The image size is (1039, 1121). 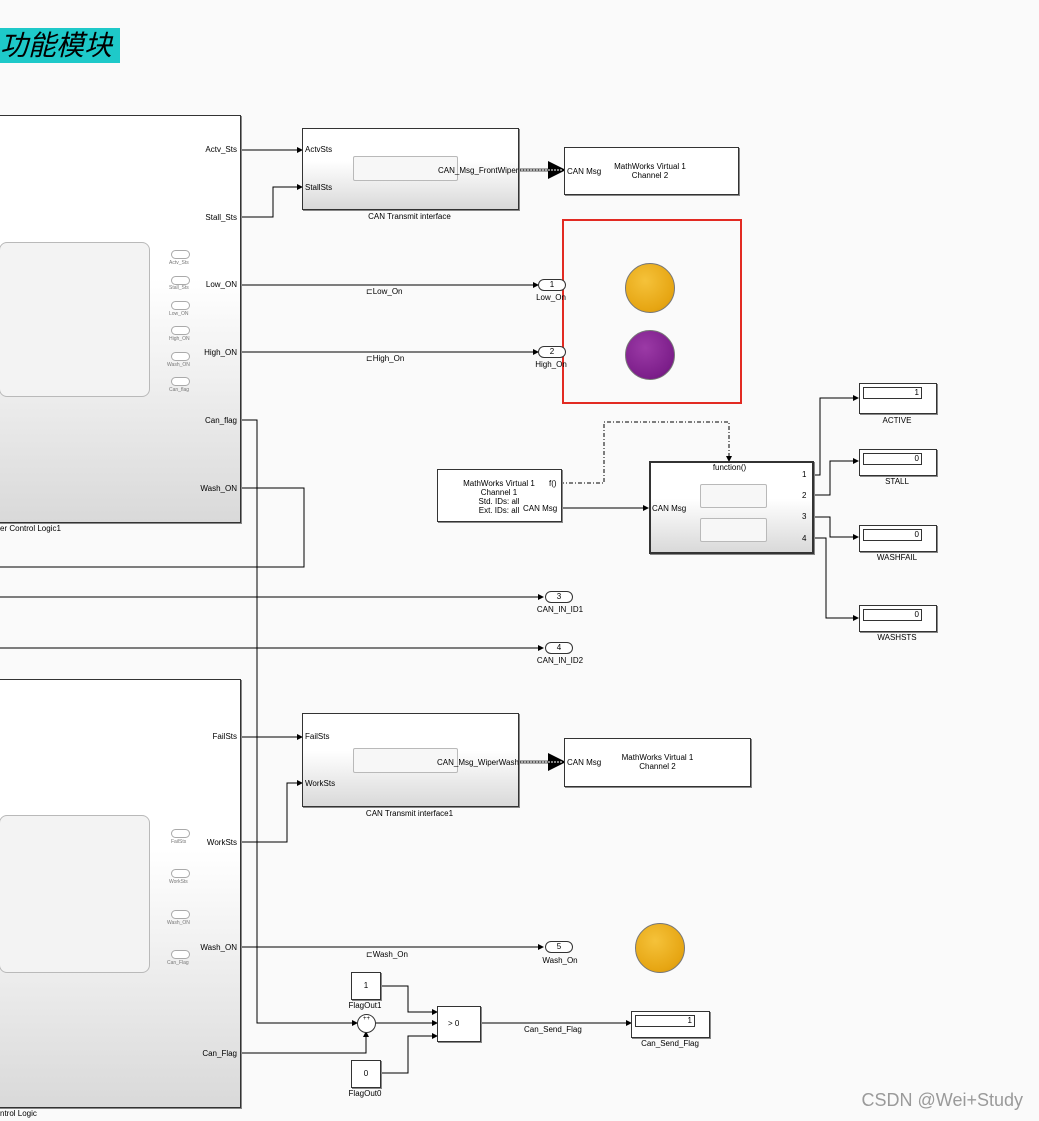 What do you see at coordinates (366, 1019) in the screenshot?
I see `sum-signs: ++` at bounding box center [366, 1019].